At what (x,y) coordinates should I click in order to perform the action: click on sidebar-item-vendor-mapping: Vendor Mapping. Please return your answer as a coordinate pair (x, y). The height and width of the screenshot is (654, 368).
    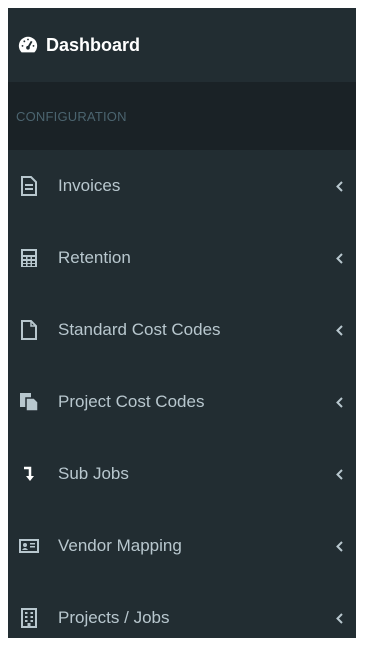
    Looking at the image, I should click on (182, 546).